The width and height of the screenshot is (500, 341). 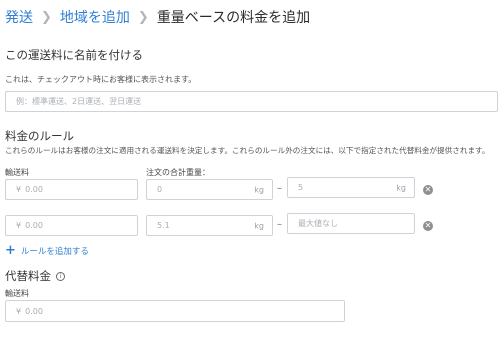 I want to click on rule-2-min-weight-value: 5.1, so click(x=163, y=225).